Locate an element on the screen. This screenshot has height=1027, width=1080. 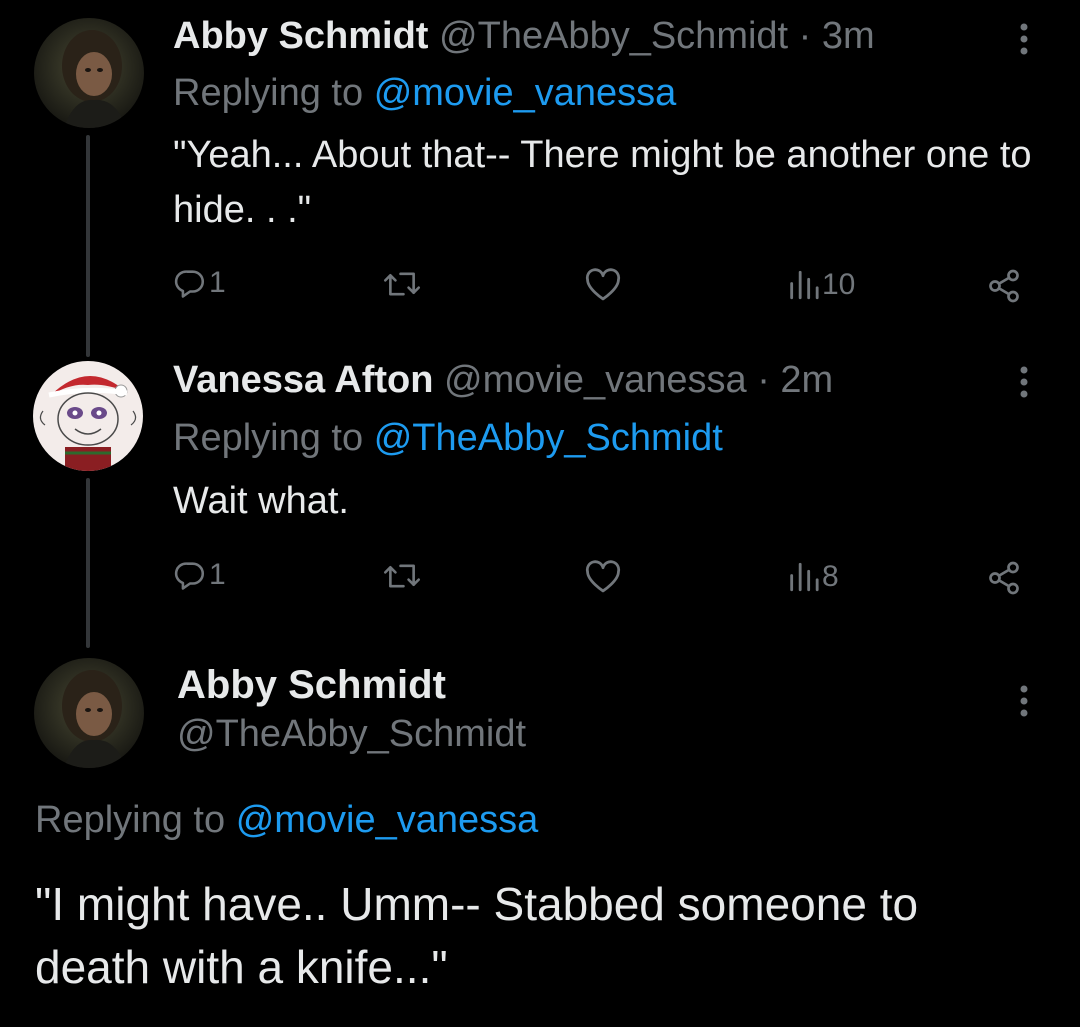
timestamp: 2m is located at coordinates (806, 380).